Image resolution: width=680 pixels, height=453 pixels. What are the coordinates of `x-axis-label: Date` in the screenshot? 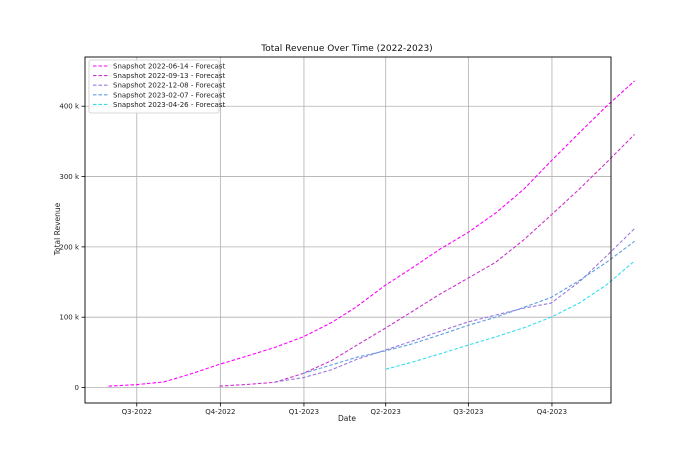 It's located at (347, 418).